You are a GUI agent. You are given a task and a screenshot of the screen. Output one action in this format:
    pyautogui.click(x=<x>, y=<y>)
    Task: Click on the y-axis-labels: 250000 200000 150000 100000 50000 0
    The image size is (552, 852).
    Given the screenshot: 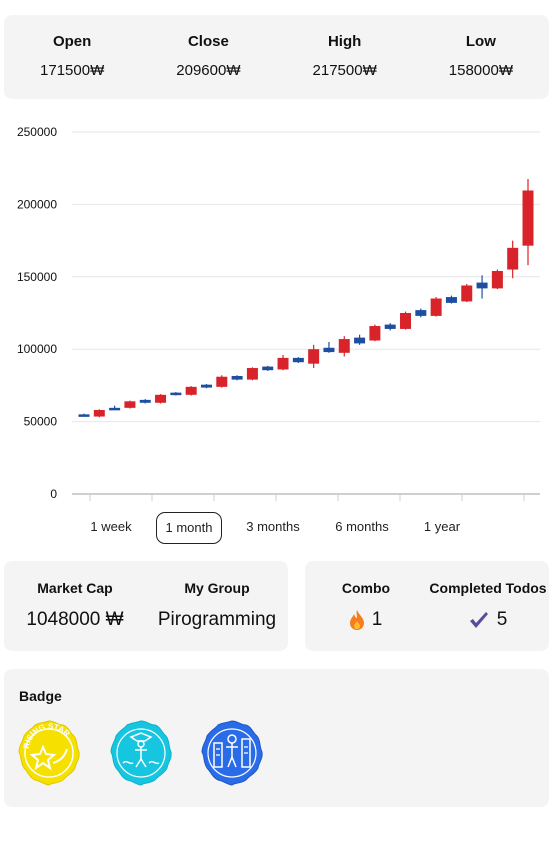 What is the action you would take?
    pyautogui.click(x=37, y=313)
    